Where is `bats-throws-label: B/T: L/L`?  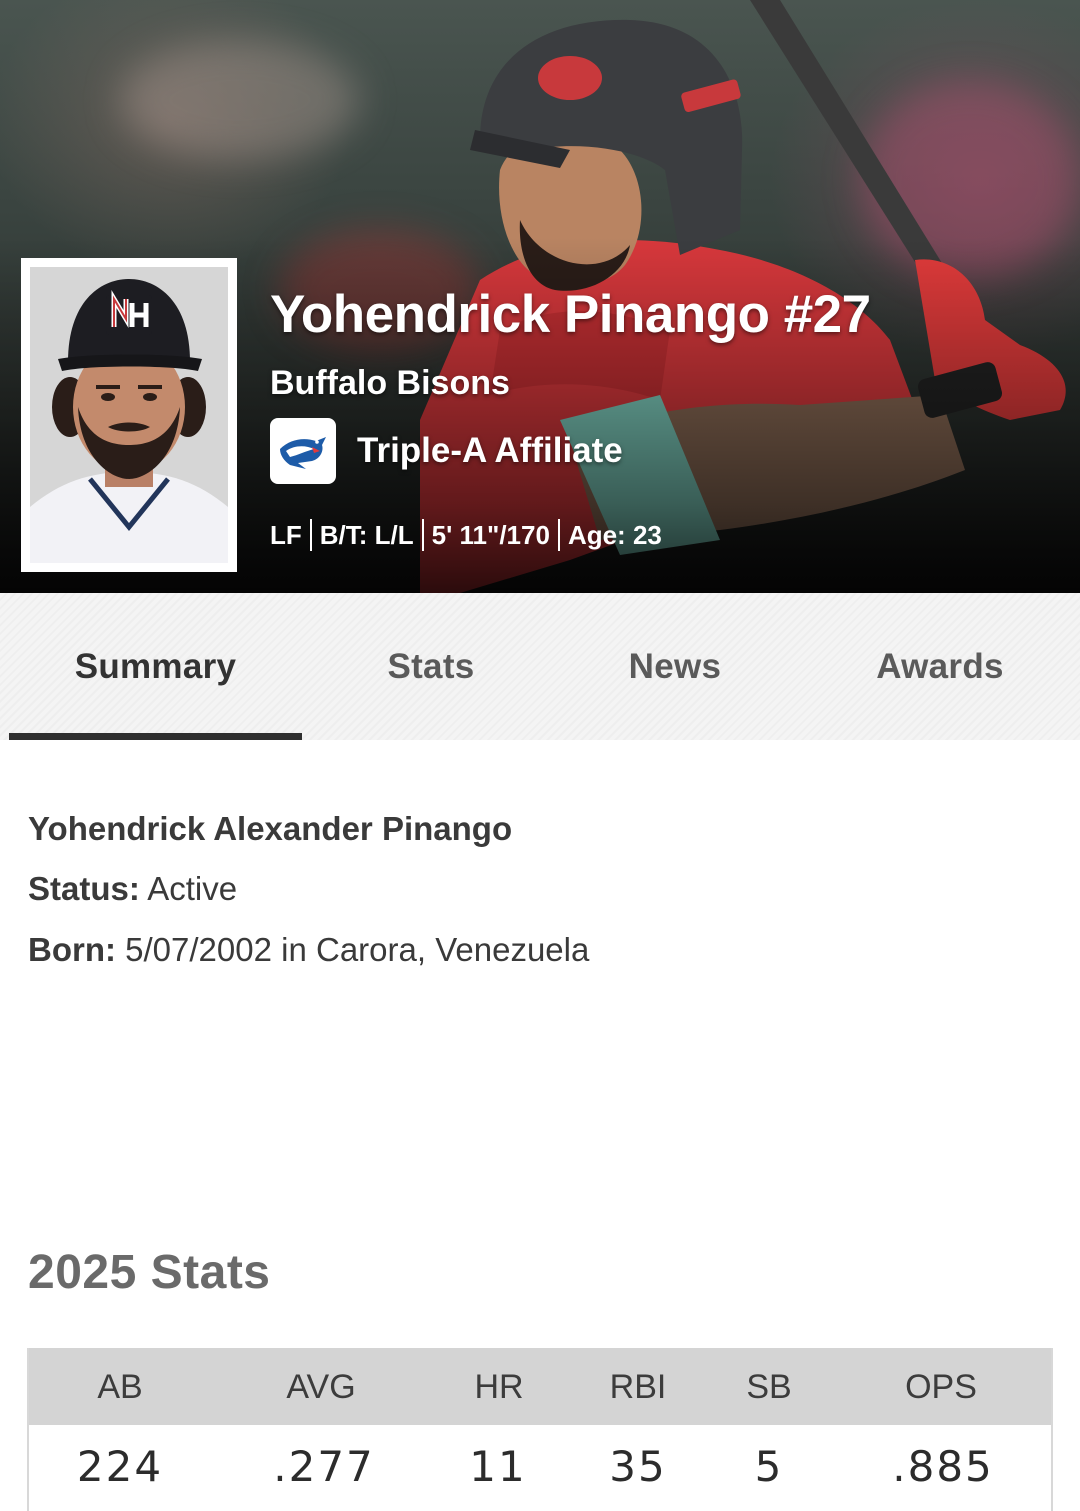
bats-throws-label: B/T: L/L is located at coordinates (366, 534).